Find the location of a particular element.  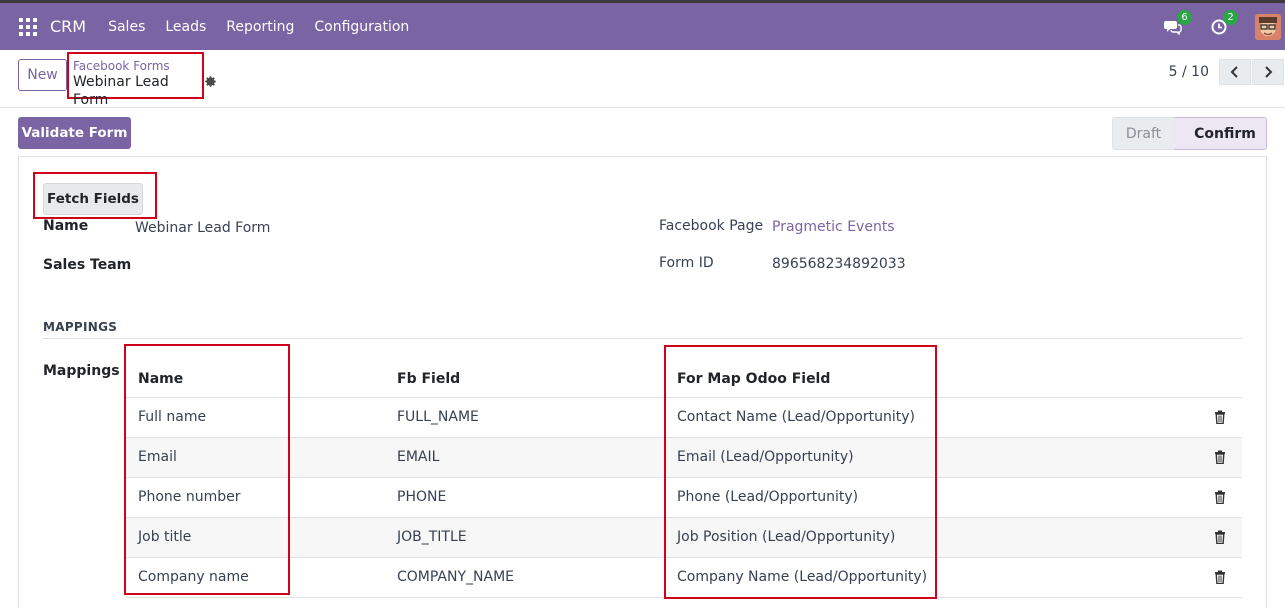

cell-odoo-field: Company Name (Lead/Opportunity) is located at coordinates (802, 577).